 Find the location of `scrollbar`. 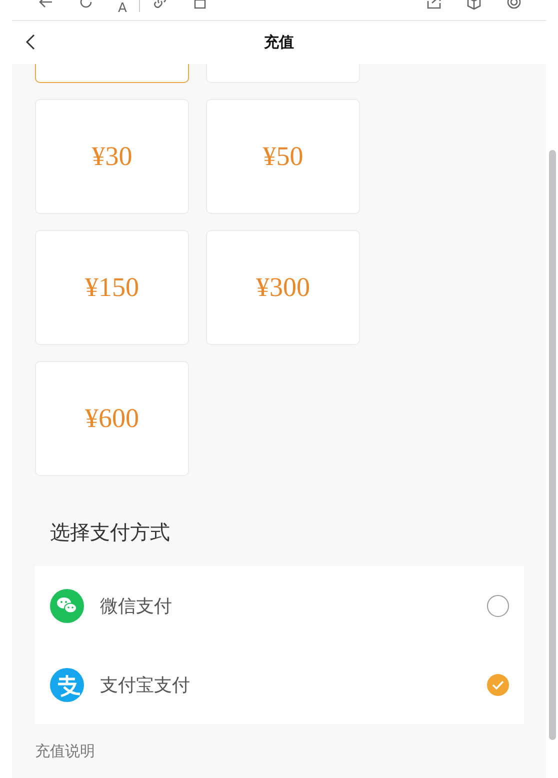

scrollbar is located at coordinates (552, 445).